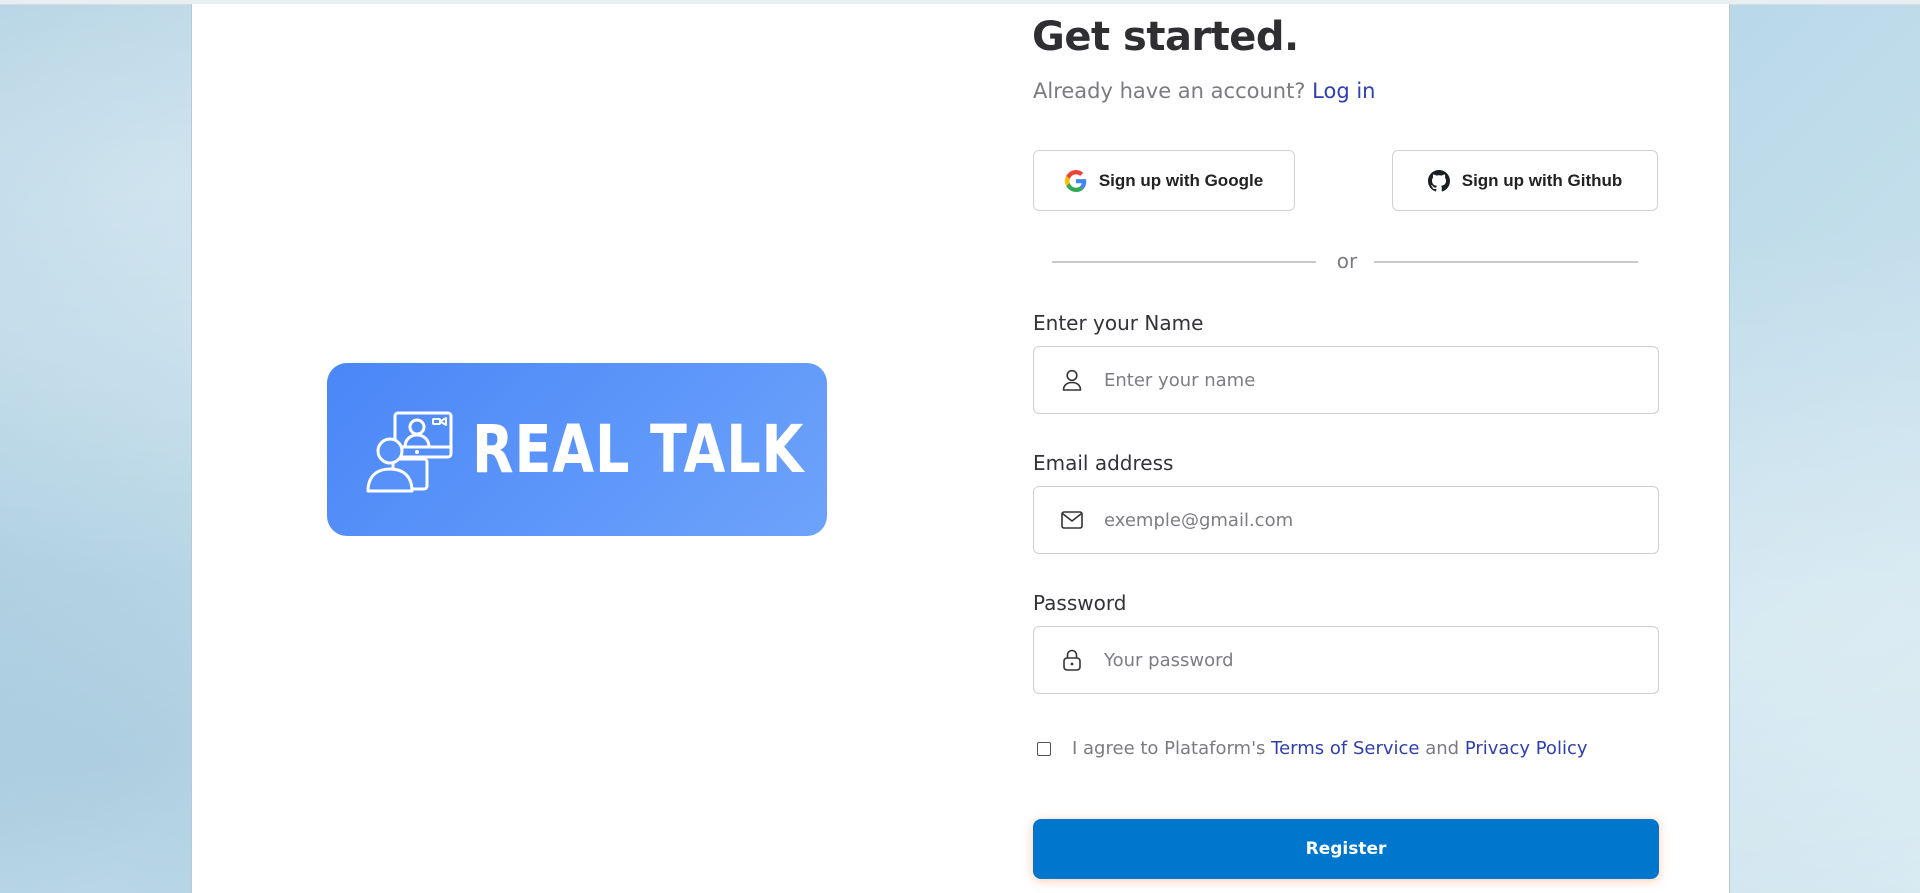  I want to click on email-field, so click(1346, 520).